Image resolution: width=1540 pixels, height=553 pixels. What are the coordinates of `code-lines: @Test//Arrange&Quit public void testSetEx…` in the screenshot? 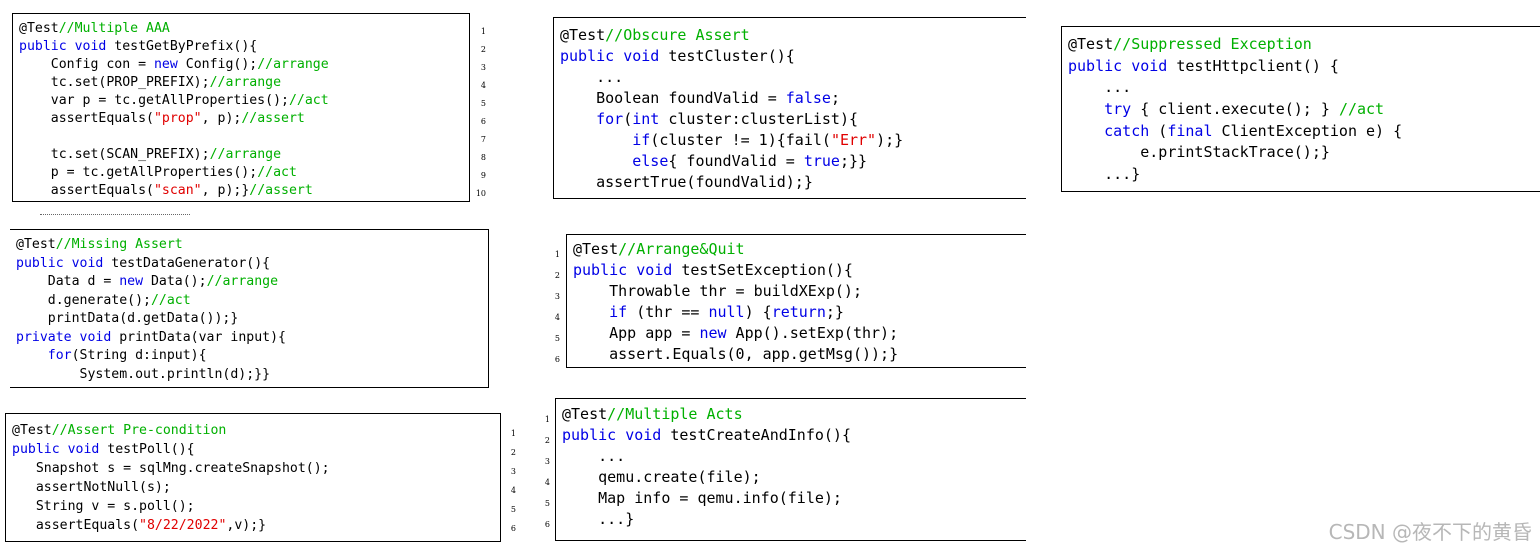 It's located at (797, 302).